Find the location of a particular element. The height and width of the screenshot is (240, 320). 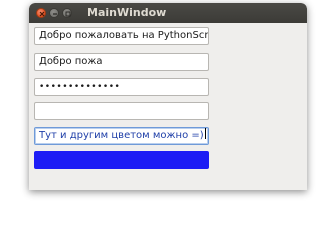

colored-text-input: Тут и другим цветом можно =) is located at coordinates (121, 136).